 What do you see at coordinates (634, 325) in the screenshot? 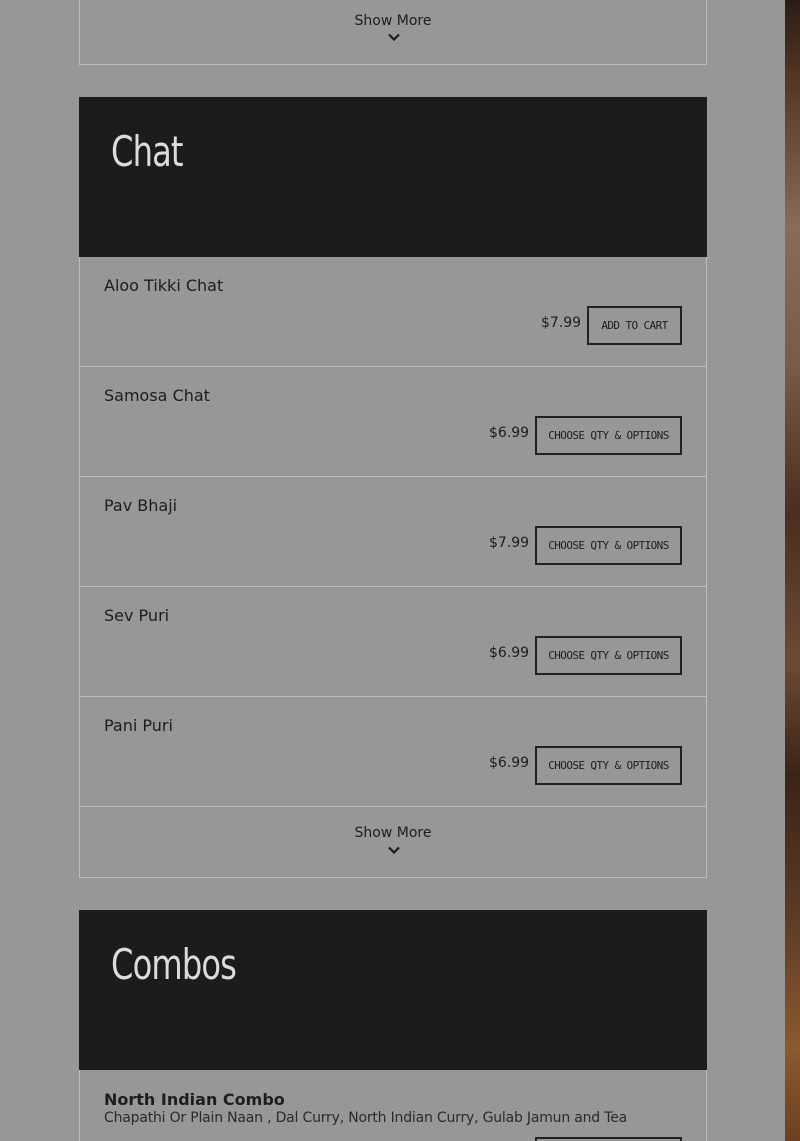
I see `add-to-cart-button: ADD TO CART` at bounding box center [634, 325].